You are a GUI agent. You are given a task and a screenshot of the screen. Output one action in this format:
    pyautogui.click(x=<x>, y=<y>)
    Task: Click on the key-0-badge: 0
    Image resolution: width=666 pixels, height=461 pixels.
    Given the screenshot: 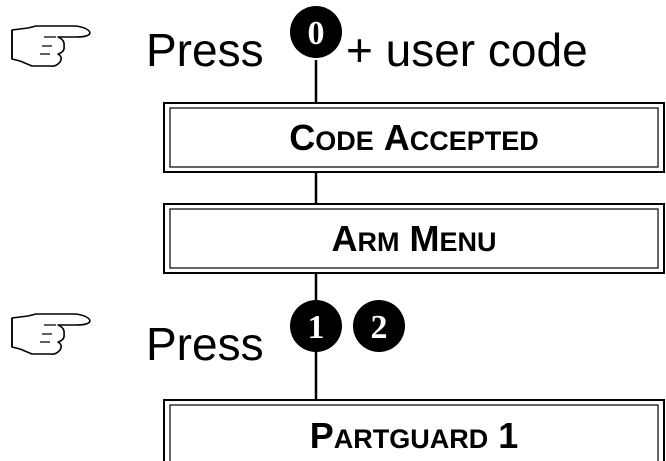 What is the action you would take?
    pyautogui.click(x=316, y=32)
    